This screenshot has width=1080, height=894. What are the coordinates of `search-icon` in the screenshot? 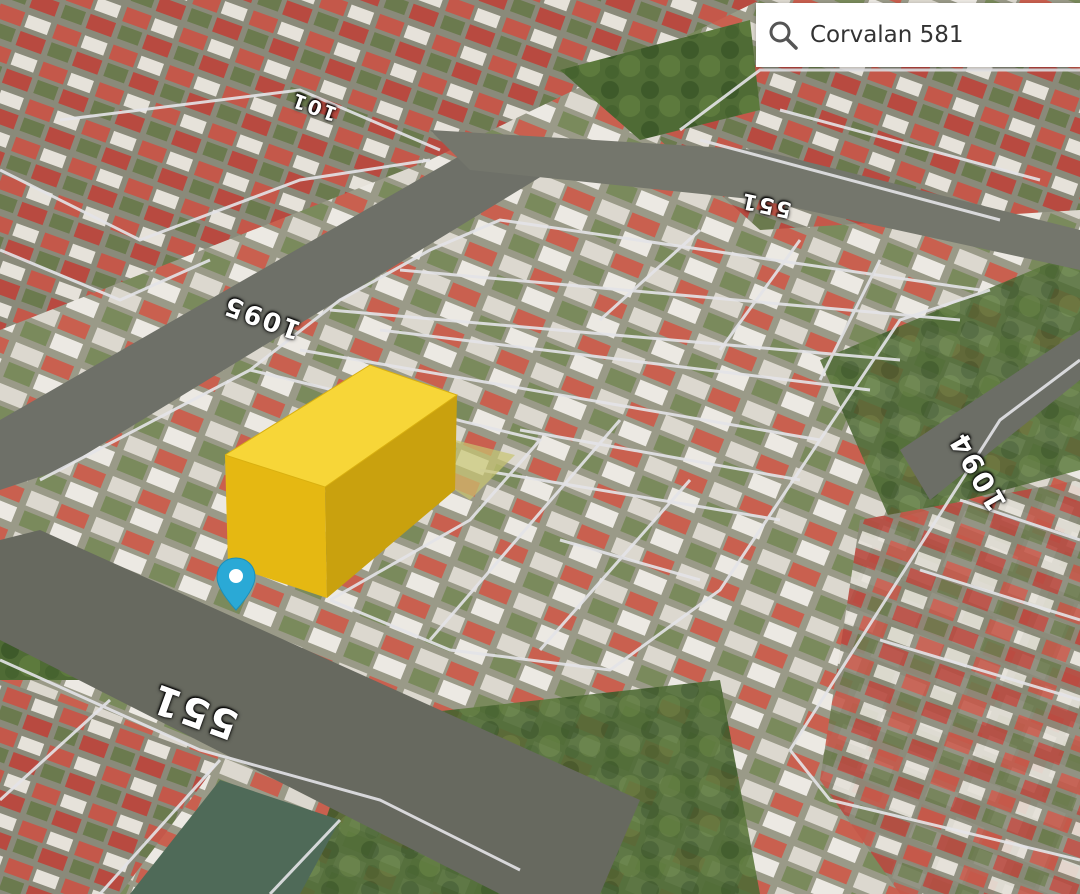 It's located at (783, 35).